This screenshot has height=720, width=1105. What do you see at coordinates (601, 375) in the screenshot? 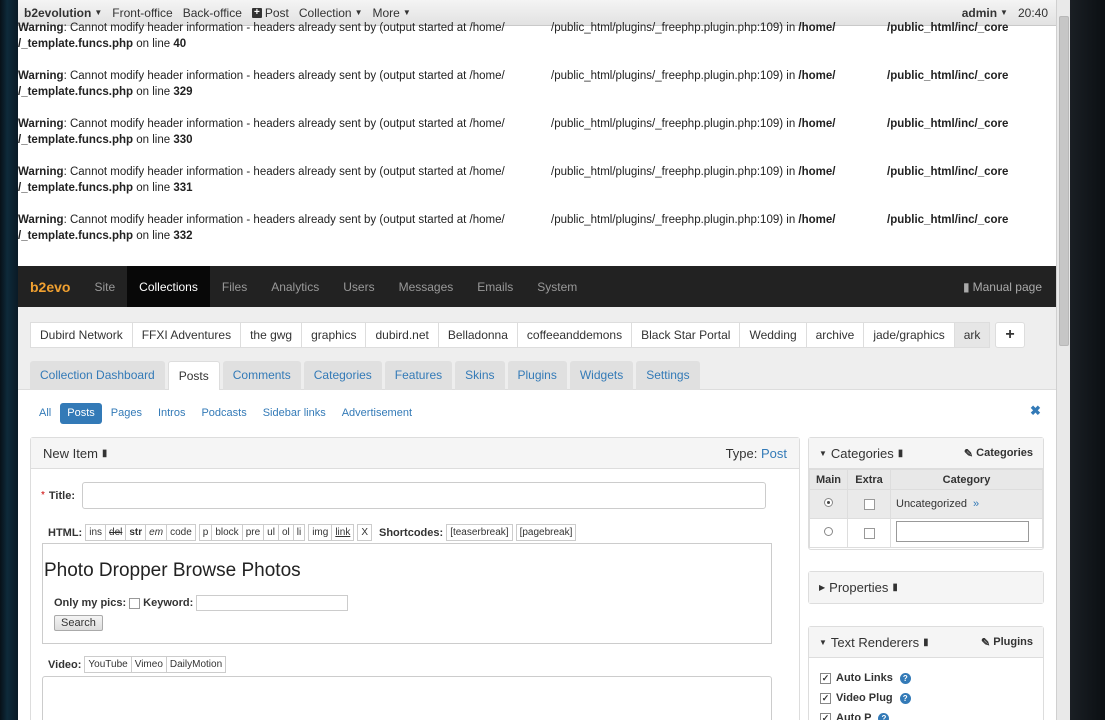
I see `tab-widgets: Widgets` at bounding box center [601, 375].